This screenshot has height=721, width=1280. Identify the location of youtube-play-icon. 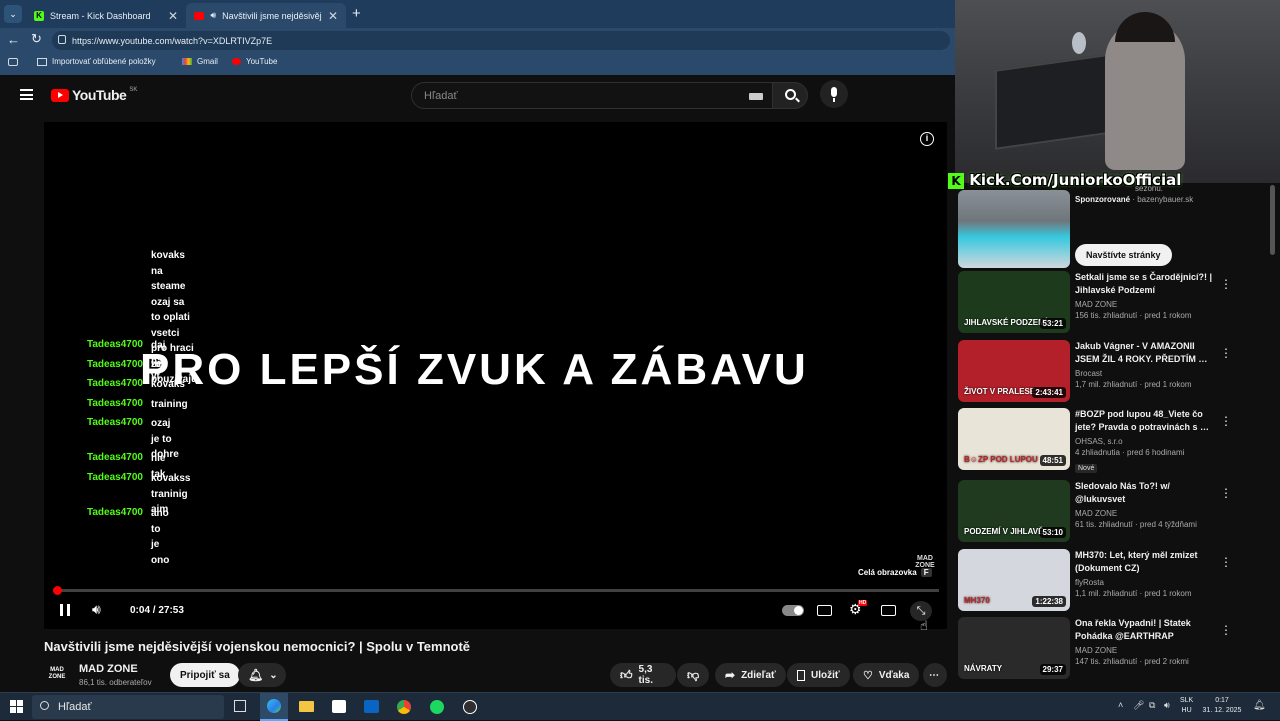
(60, 95).